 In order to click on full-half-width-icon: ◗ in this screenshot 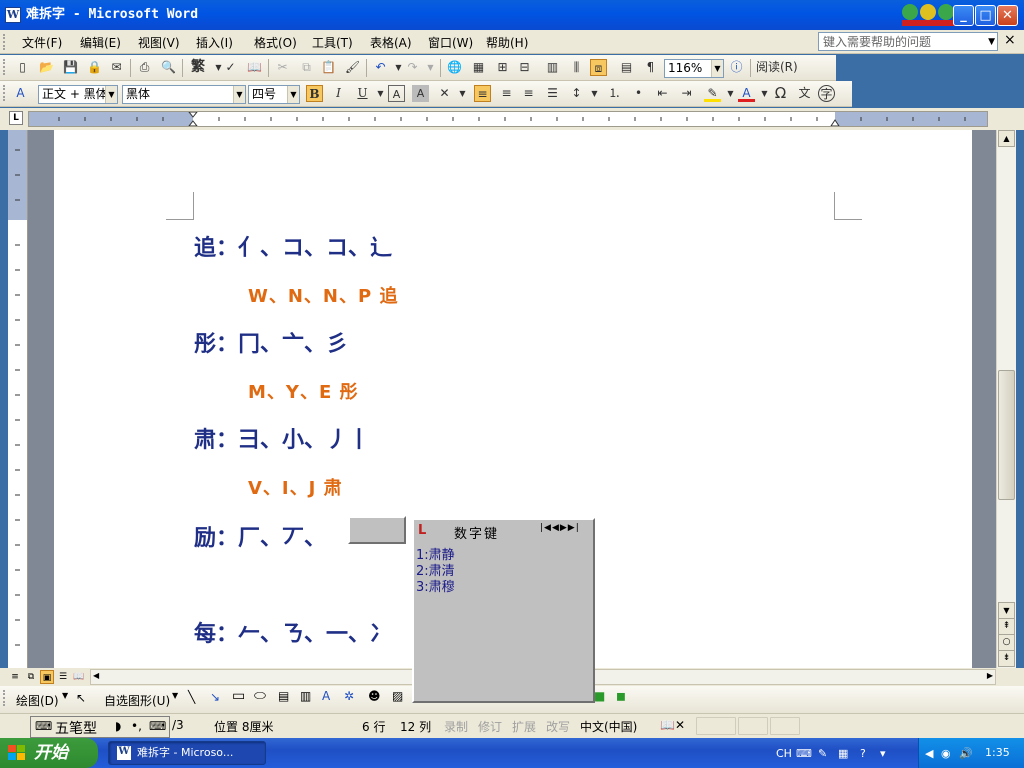, I will do `click(118, 726)`.